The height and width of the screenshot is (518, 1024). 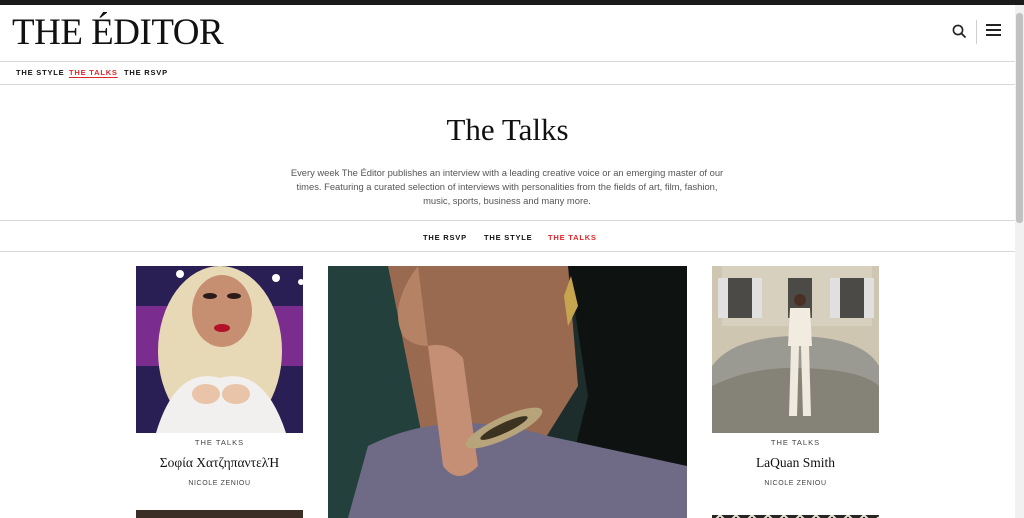 What do you see at coordinates (507, 129) in the screenshot?
I see `page-title: The Talks` at bounding box center [507, 129].